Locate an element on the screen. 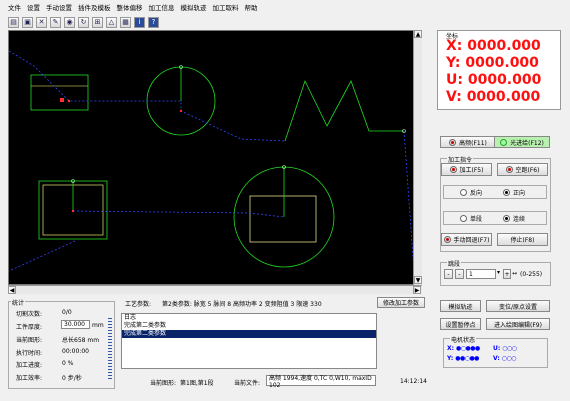  cut-count-label: 切割次数: is located at coordinates (29, 314).